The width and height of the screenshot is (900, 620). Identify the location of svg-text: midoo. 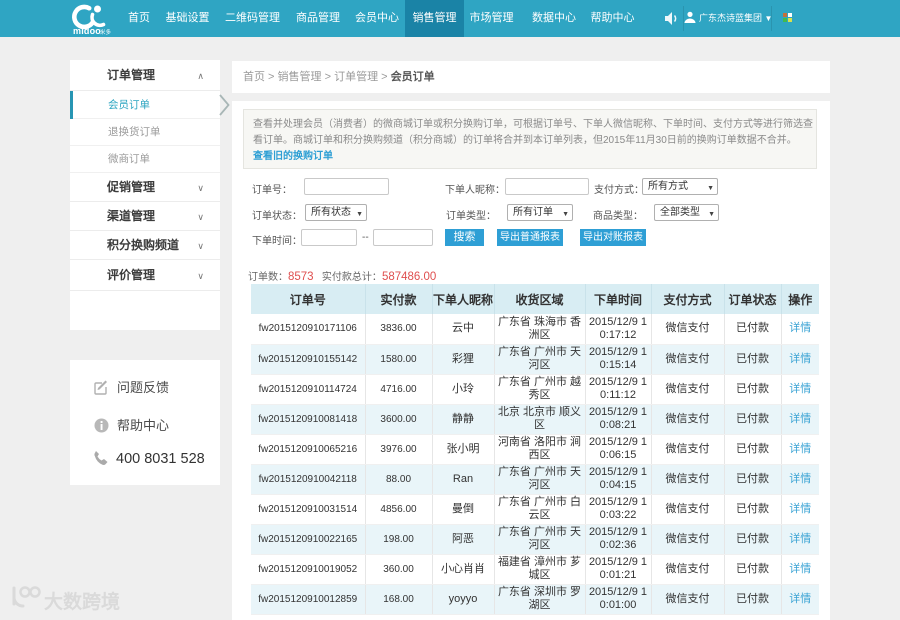
(87, 31).